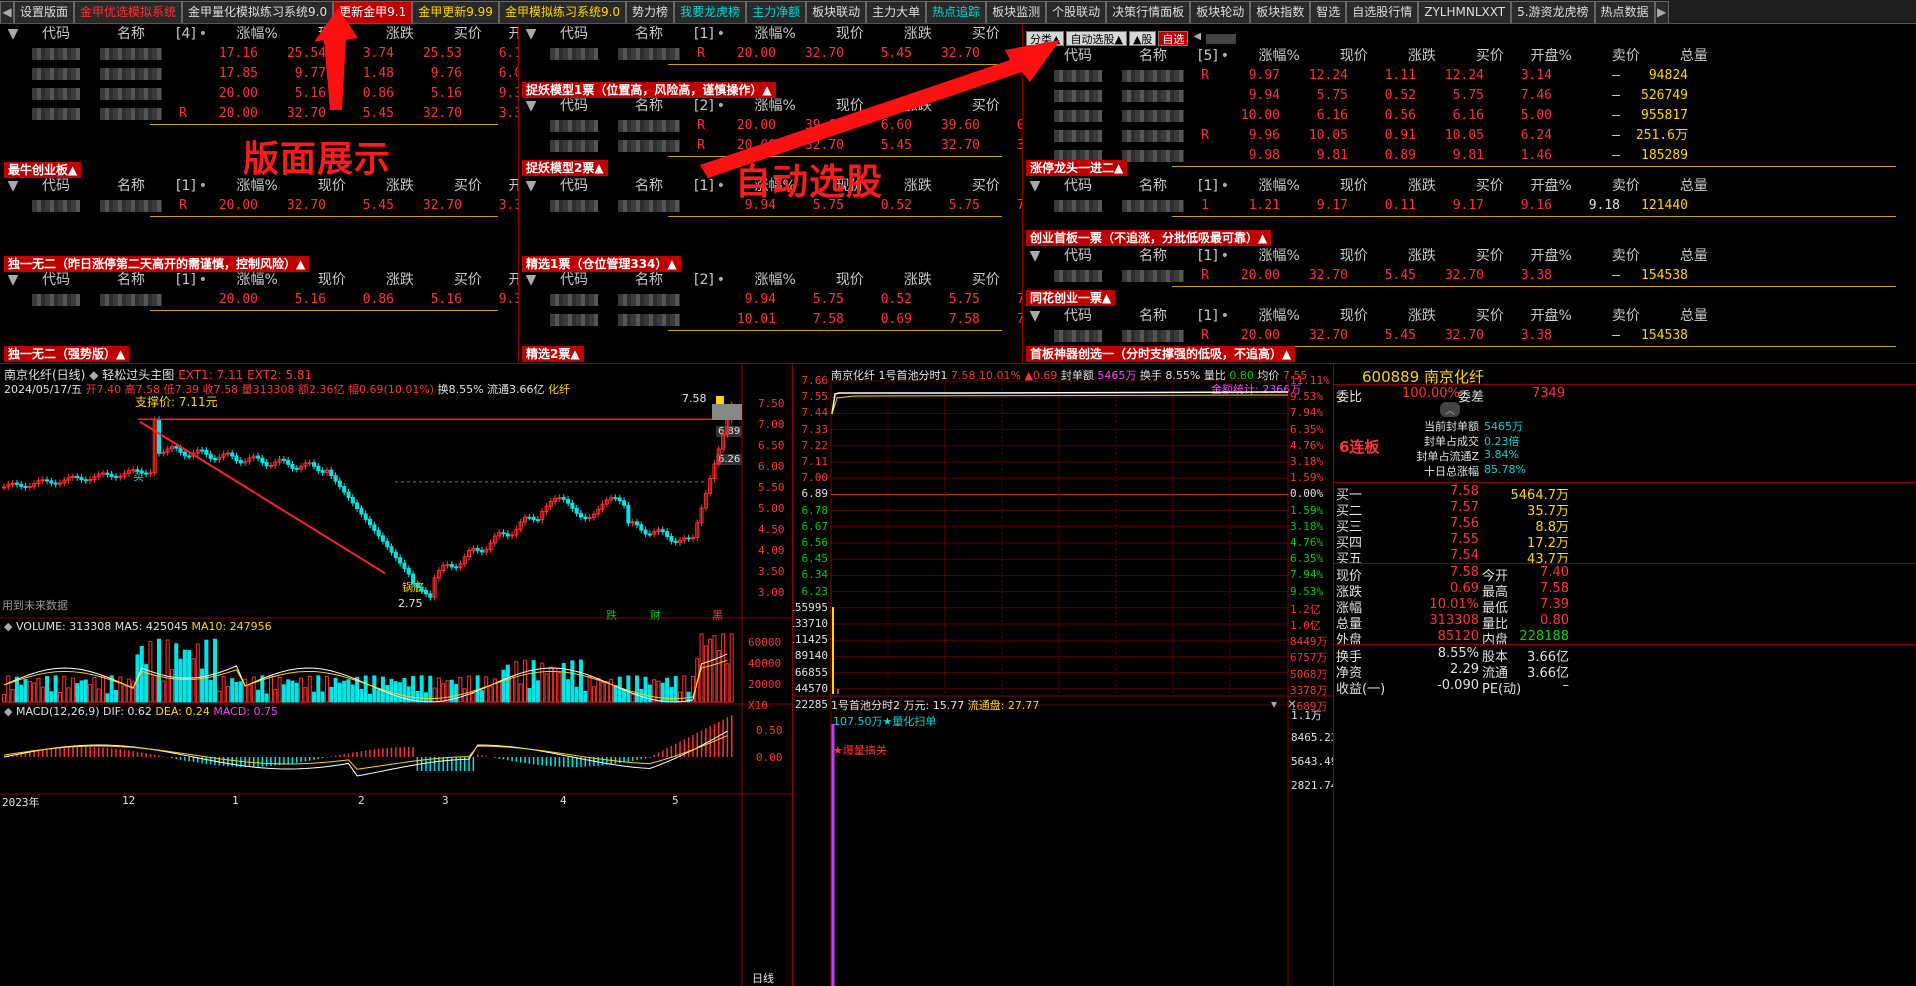 This screenshot has height=986, width=1916. I want to click on macd-label: MACD(12,26,9), so click(57, 711).